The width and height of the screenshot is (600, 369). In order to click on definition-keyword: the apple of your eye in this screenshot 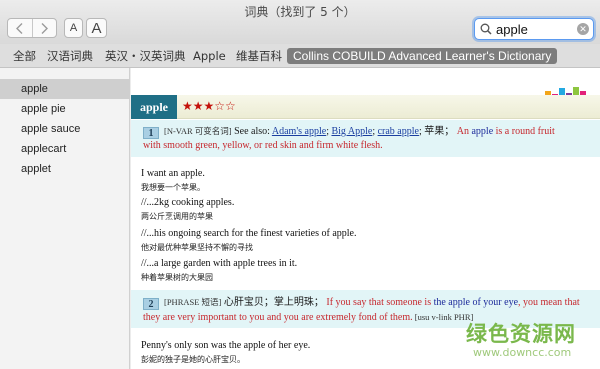, I will do `click(476, 302)`.